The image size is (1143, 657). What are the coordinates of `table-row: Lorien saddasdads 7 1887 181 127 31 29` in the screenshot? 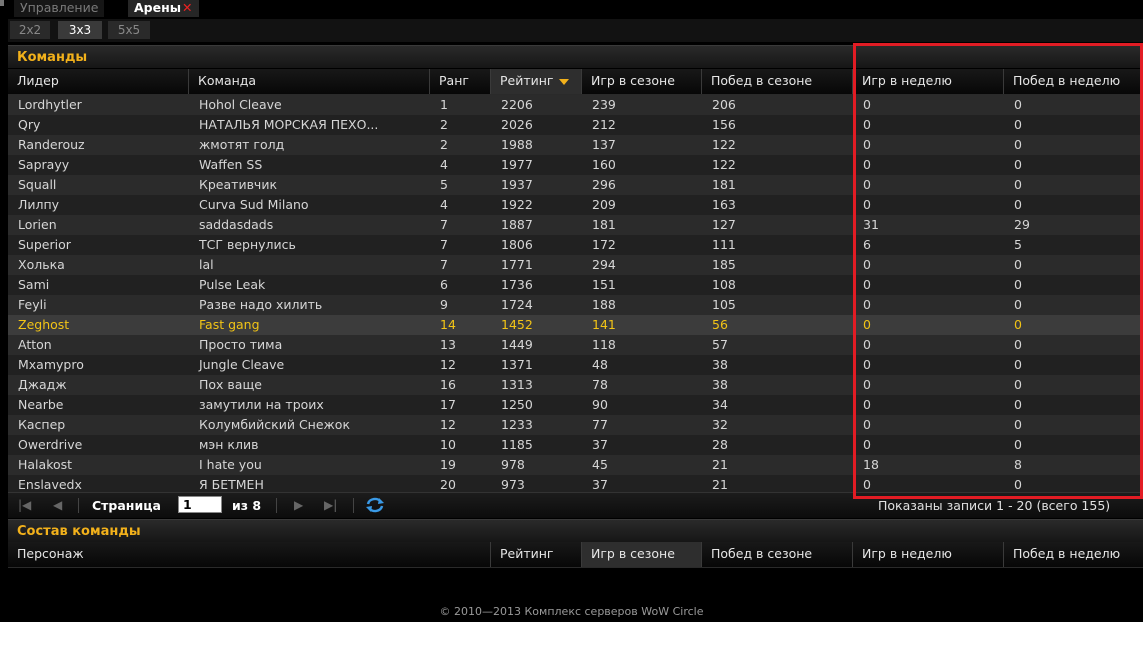 It's located at (575, 225).